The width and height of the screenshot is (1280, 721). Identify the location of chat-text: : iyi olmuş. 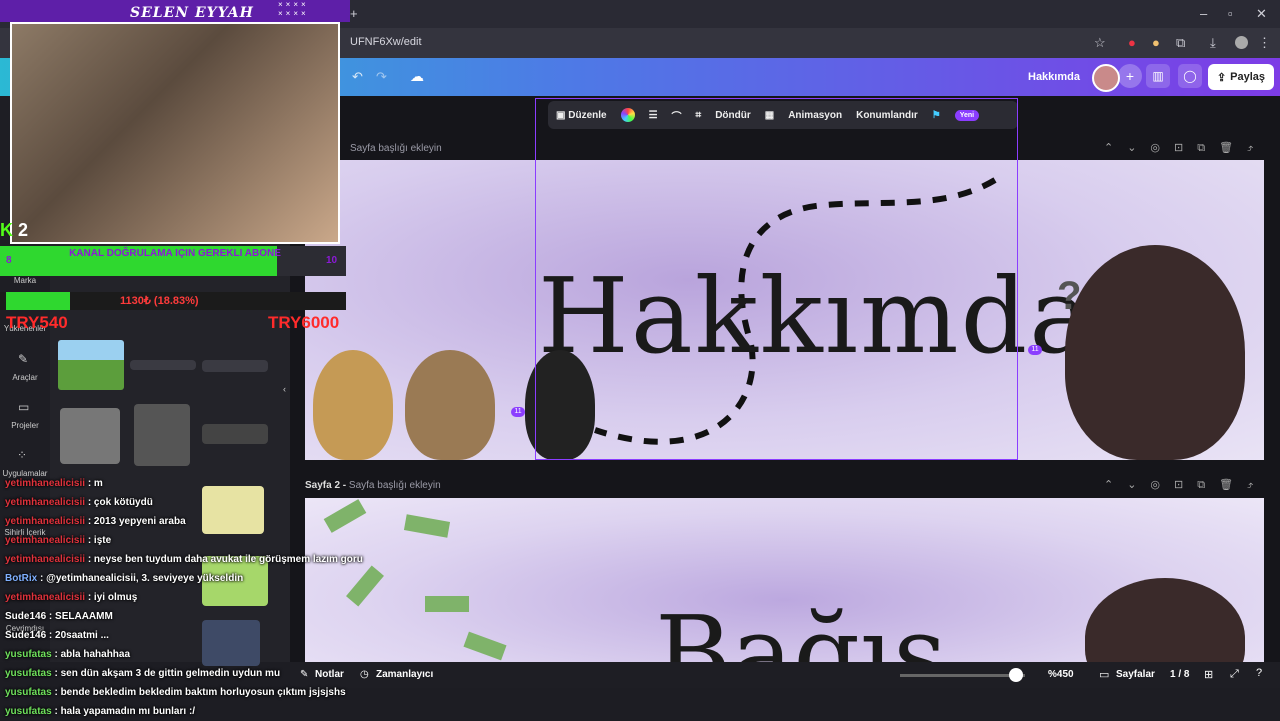
(111, 597).